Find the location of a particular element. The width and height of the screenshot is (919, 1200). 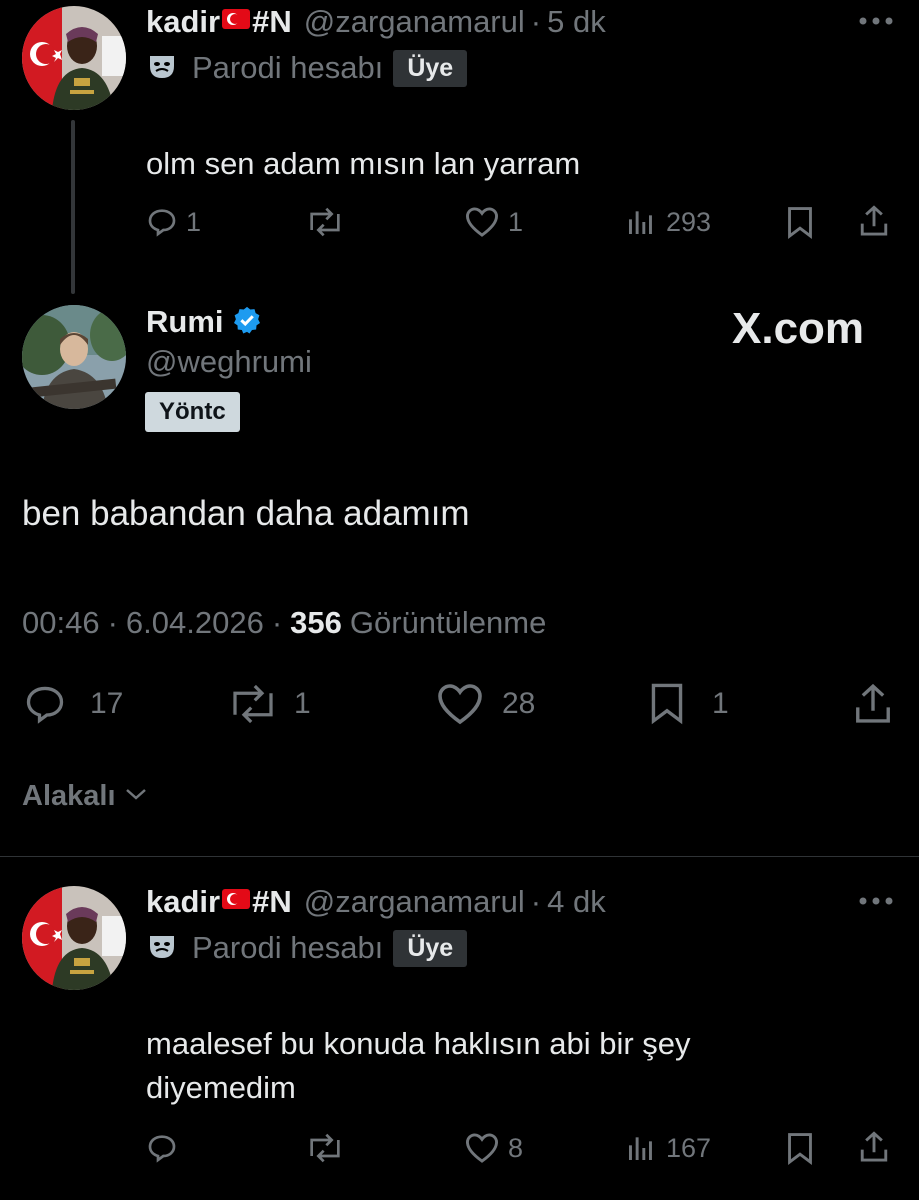

main-view-count: 356 is located at coordinates (316, 622).